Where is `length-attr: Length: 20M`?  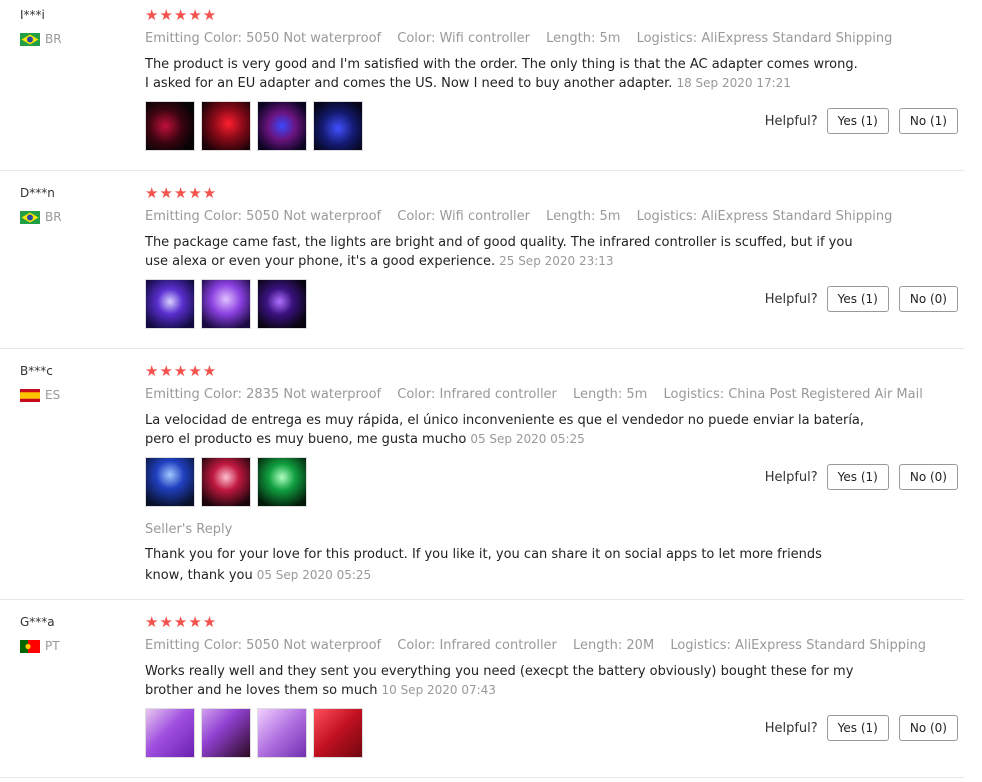
length-attr: Length: 20M is located at coordinates (614, 645).